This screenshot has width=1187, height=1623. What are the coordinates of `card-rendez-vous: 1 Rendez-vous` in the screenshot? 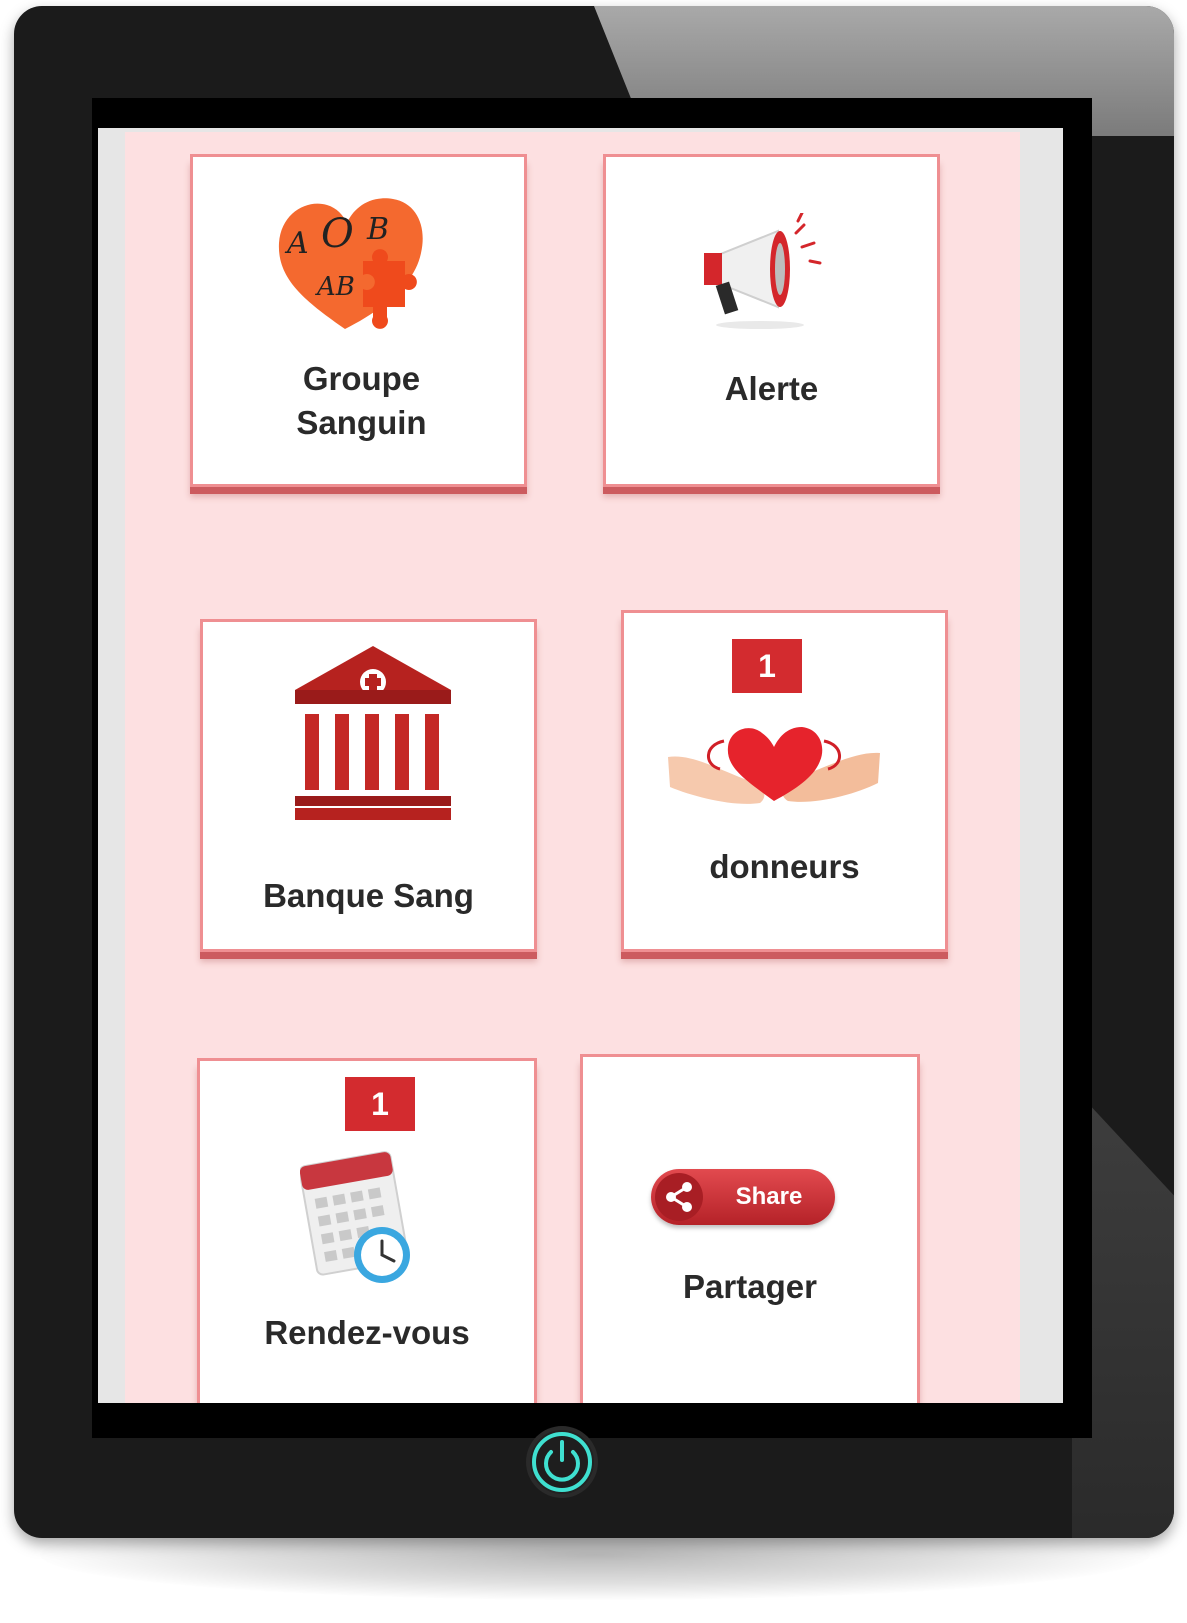 It's located at (367, 1230).